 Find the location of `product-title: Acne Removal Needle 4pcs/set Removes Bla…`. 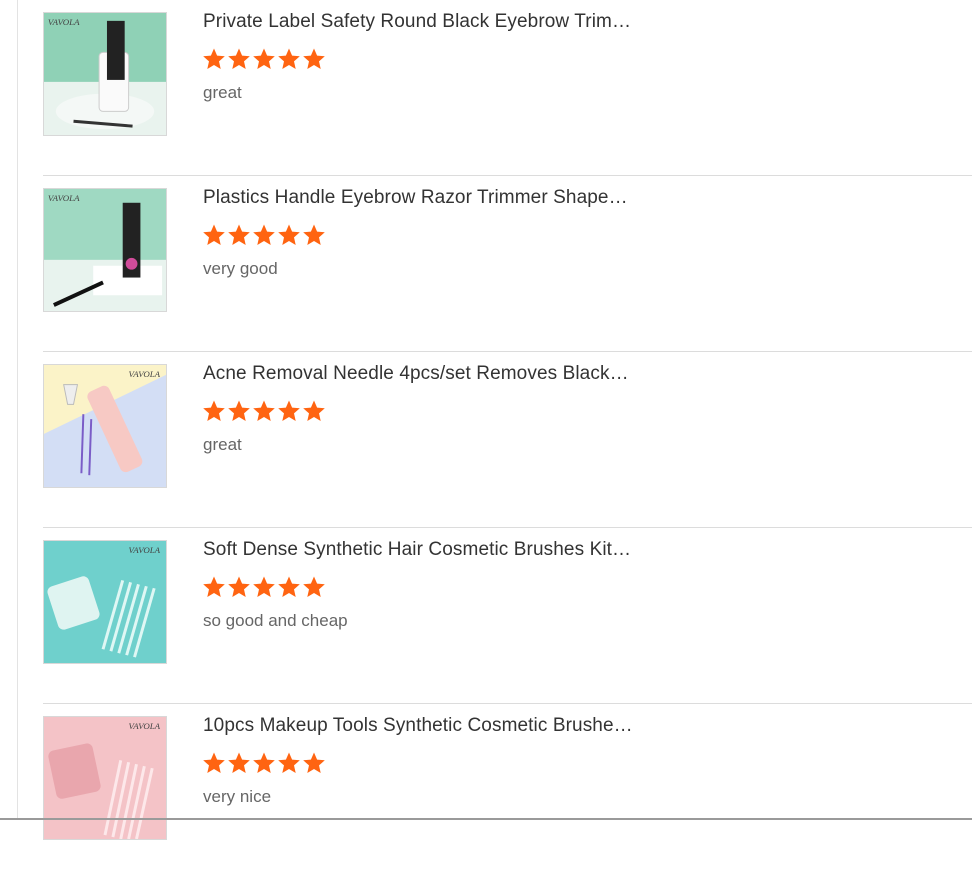

product-title: Acne Removal Needle 4pcs/set Removes Bla… is located at coordinates (418, 374).